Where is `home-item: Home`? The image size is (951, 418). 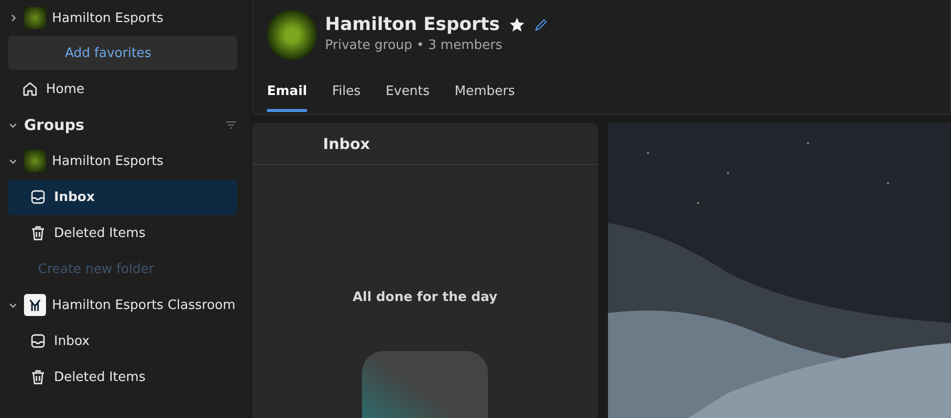
home-item: Home is located at coordinates (122, 89).